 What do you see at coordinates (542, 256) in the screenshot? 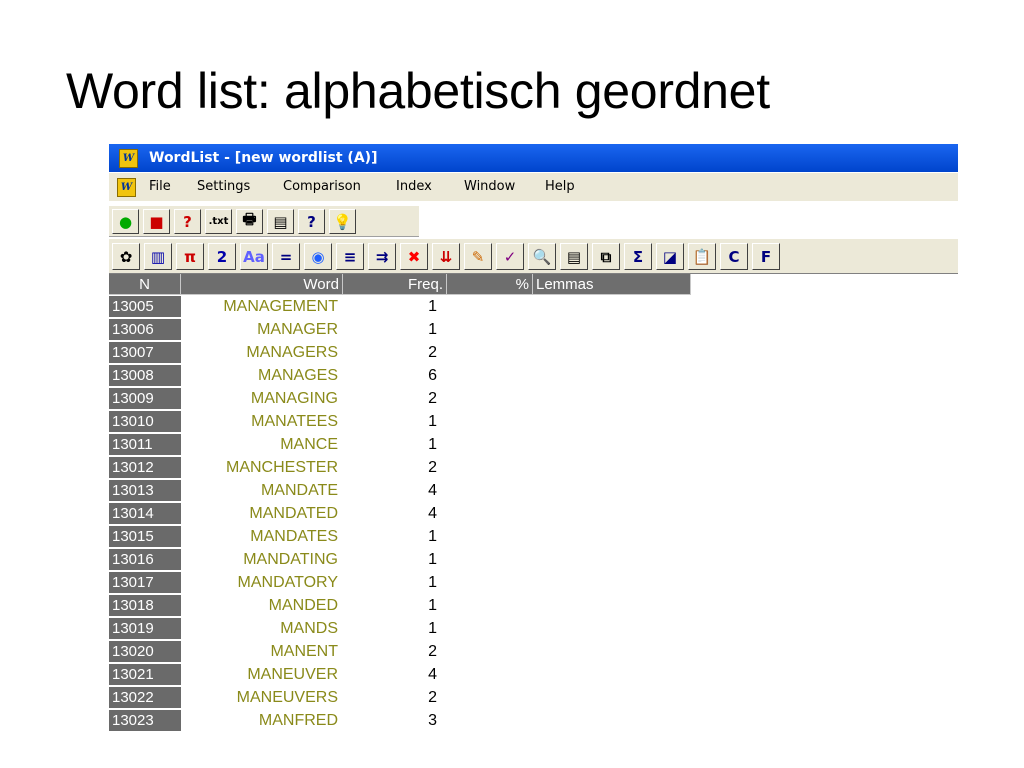
I see `search-button: 🔍` at bounding box center [542, 256].